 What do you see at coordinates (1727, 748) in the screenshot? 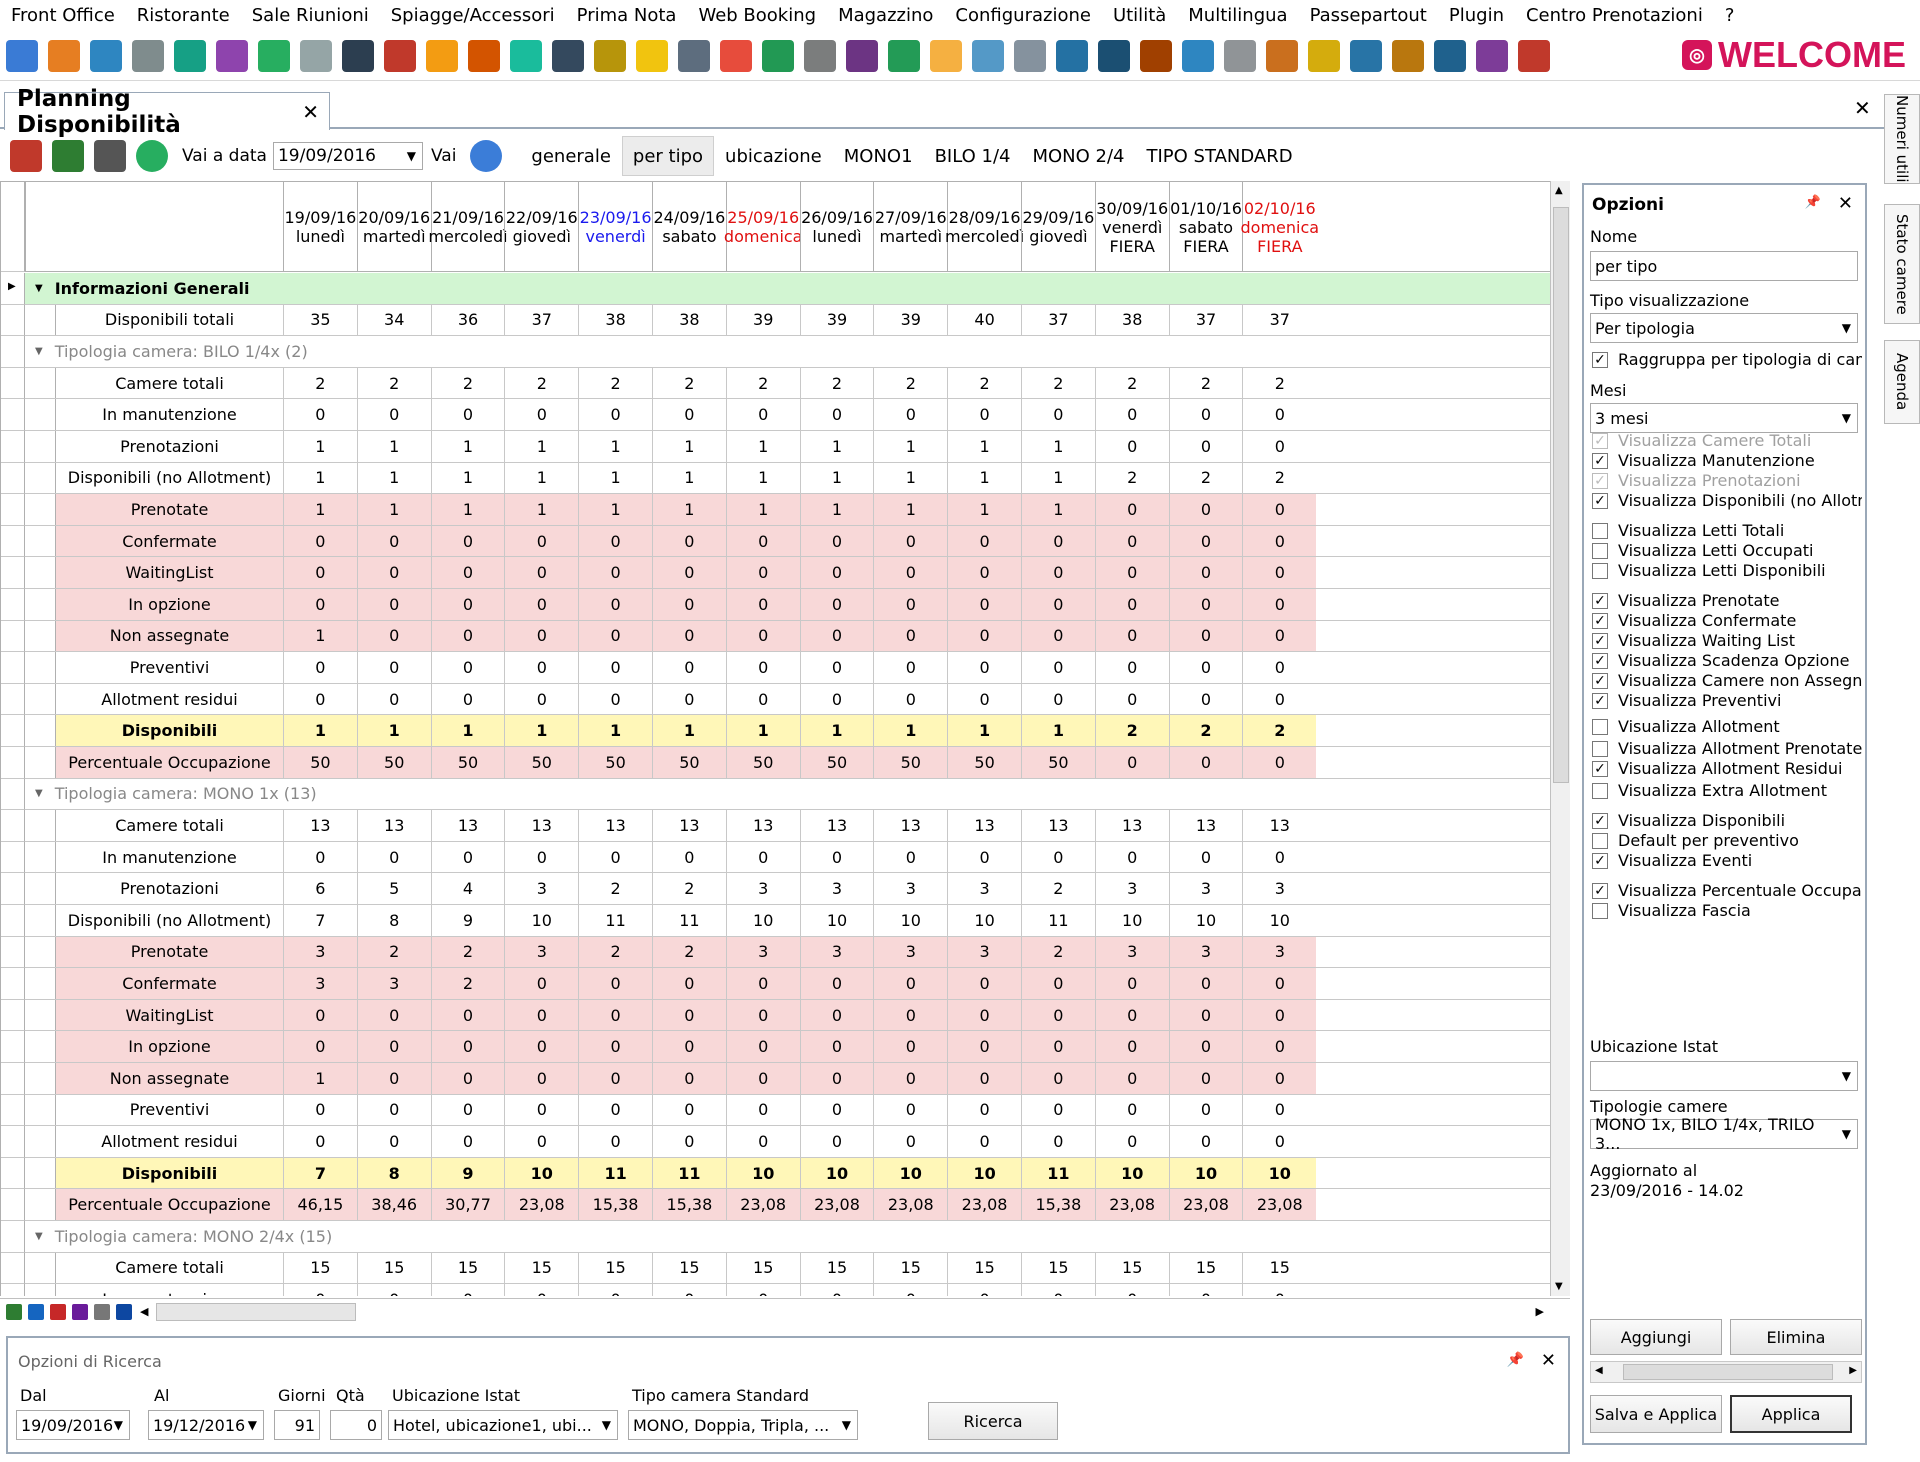
I see `visualizza-checkbox: Visualizza Allotment Prenotate` at bounding box center [1727, 748].